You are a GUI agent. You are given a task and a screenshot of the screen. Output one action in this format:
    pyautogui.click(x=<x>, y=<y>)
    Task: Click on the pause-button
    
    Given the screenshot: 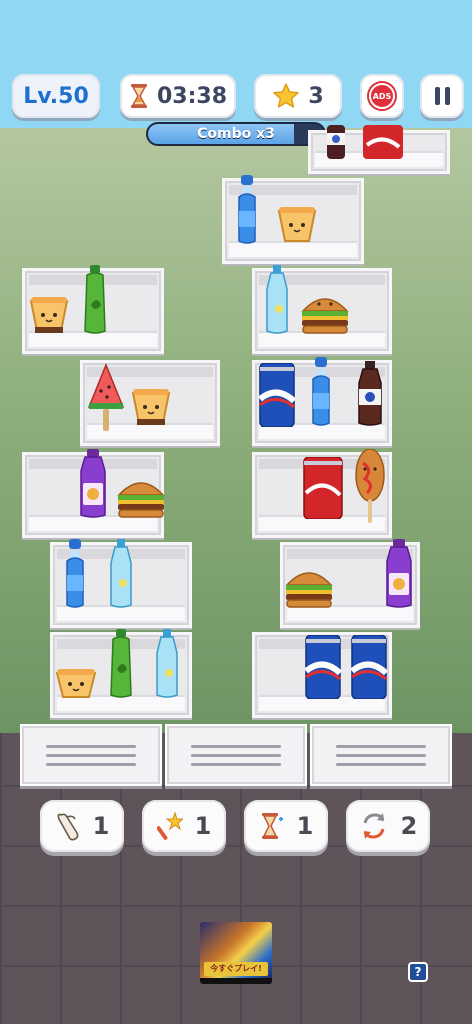 What is the action you would take?
    pyautogui.click(x=442, y=96)
    